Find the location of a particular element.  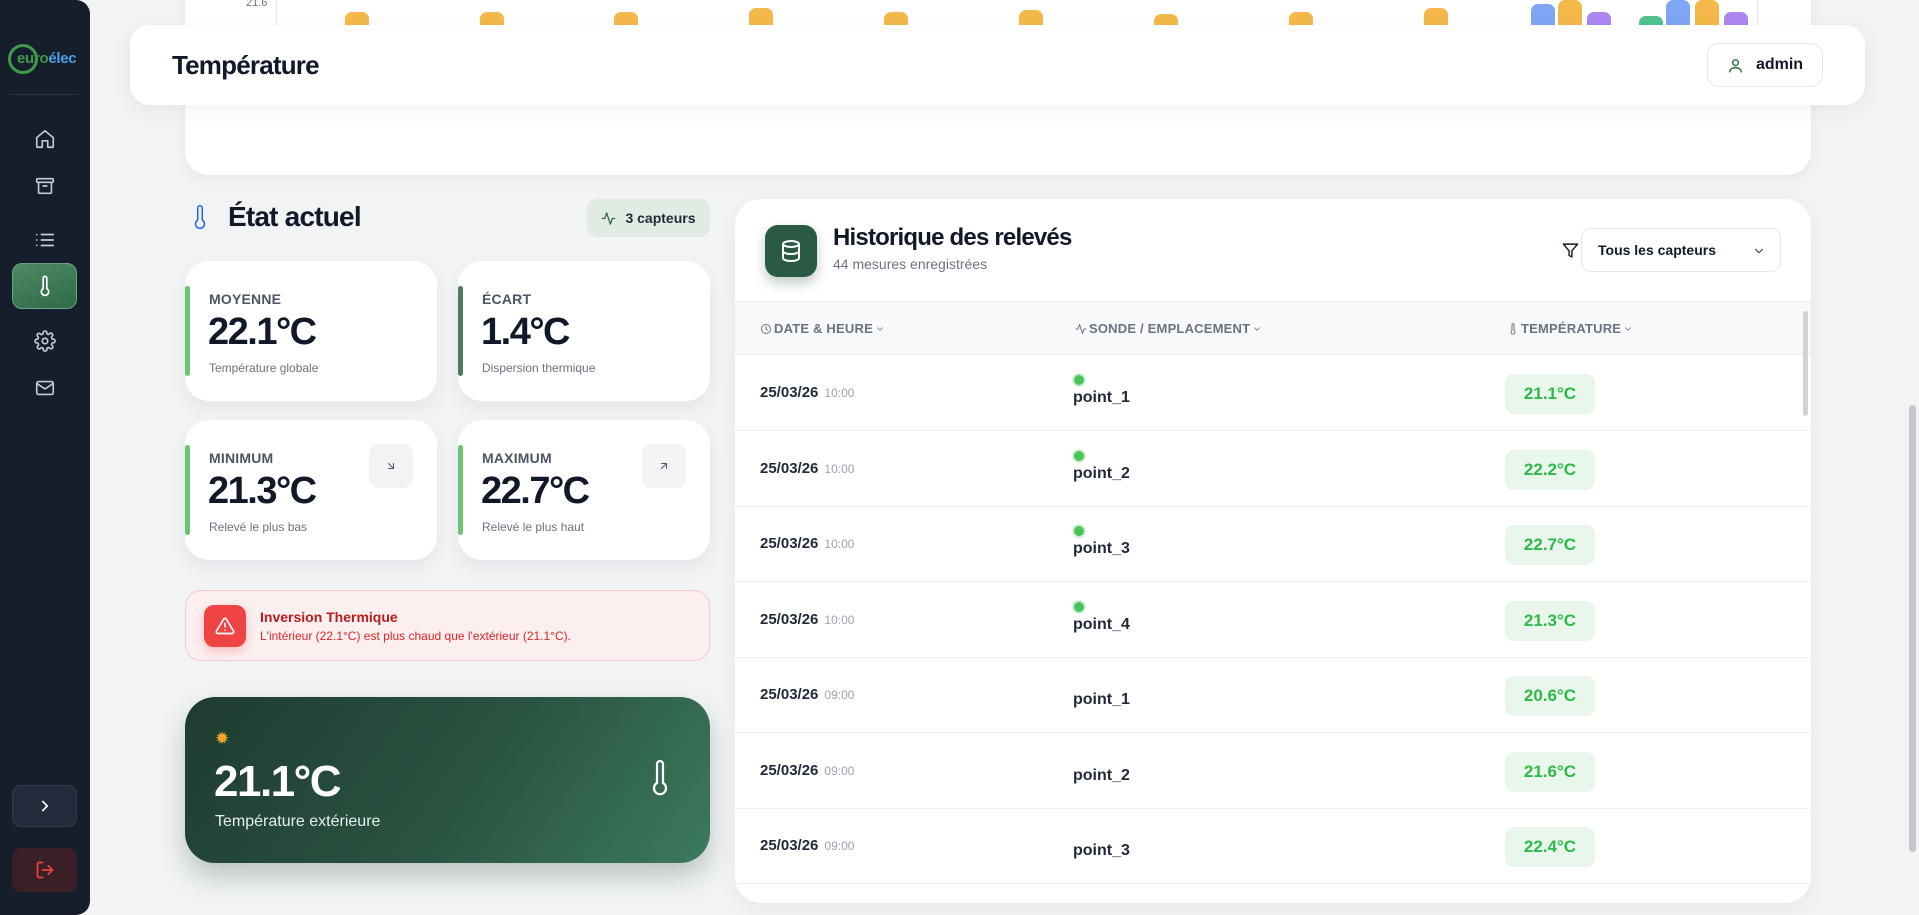

arrow-down-right-icon is located at coordinates (391, 466).